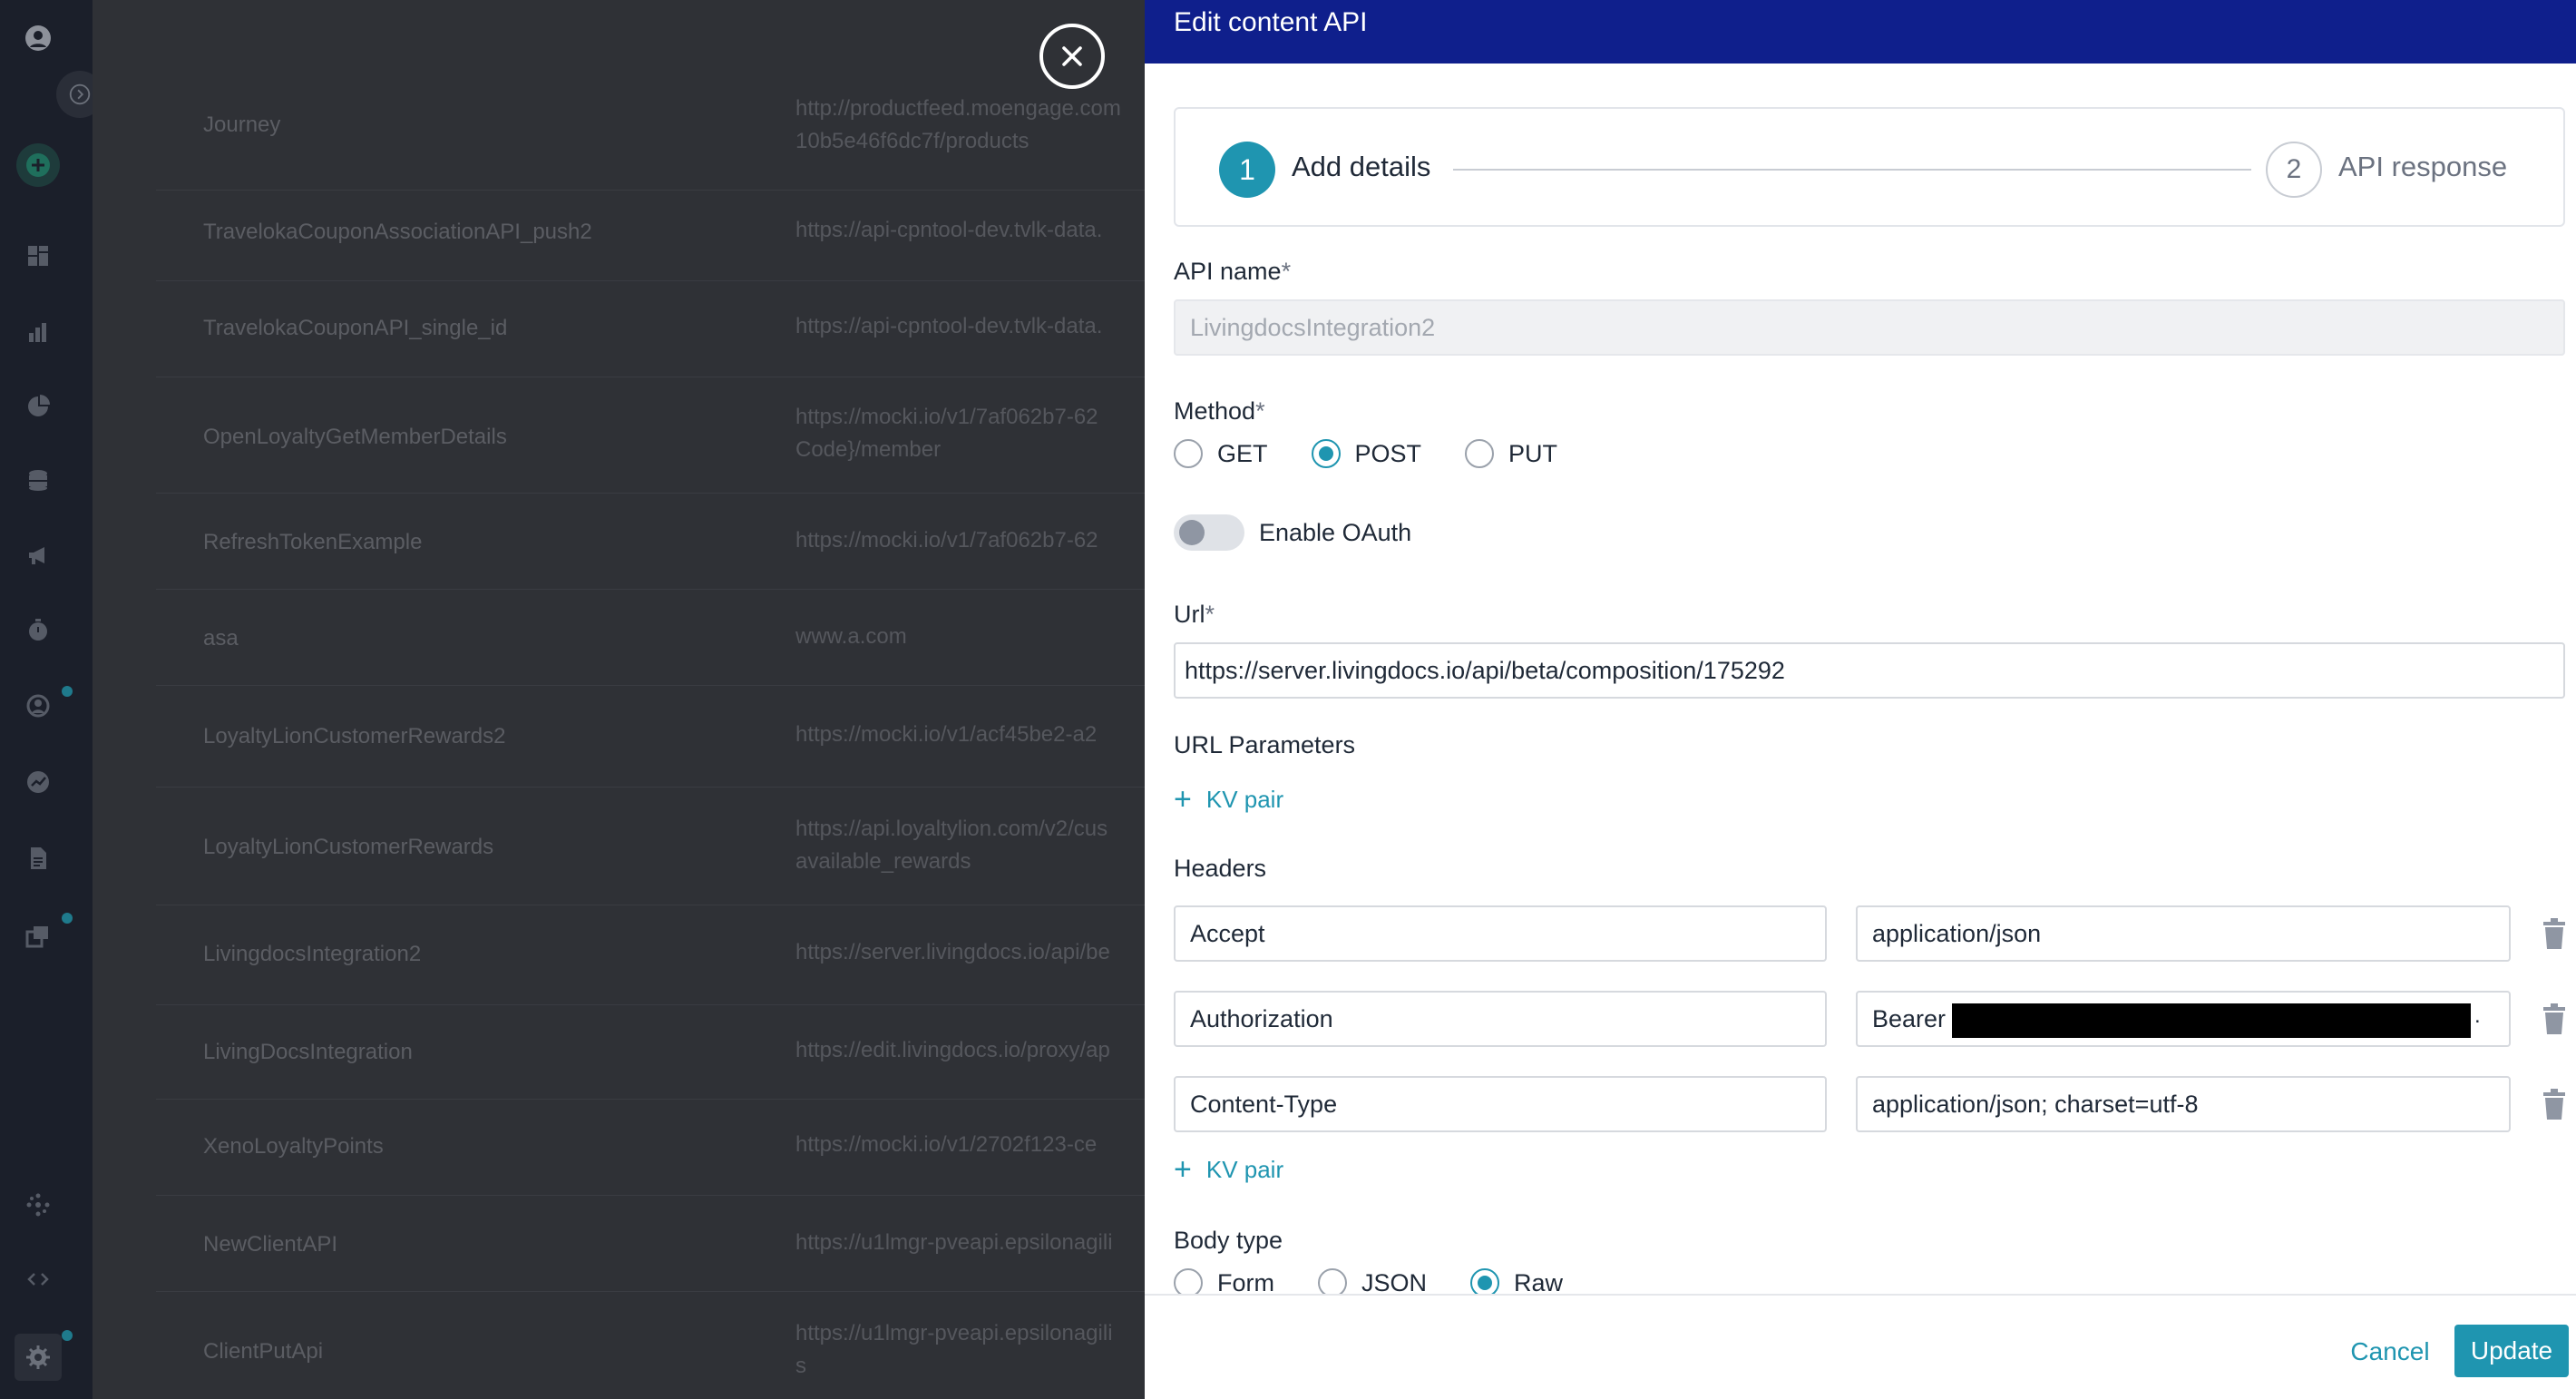 Image resolution: width=2576 pixels, height=1399 pixels. Describe the element at coordinates (67, 1335) in the screenshot. I see `settings-notification-dot` at that location.